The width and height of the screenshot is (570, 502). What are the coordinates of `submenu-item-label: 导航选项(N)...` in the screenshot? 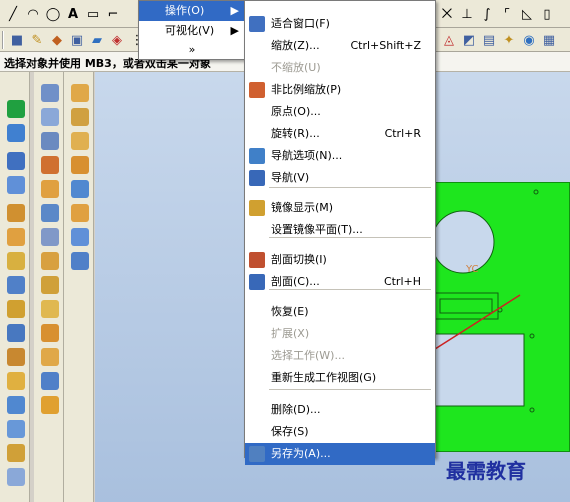 It's located at (307, 155).